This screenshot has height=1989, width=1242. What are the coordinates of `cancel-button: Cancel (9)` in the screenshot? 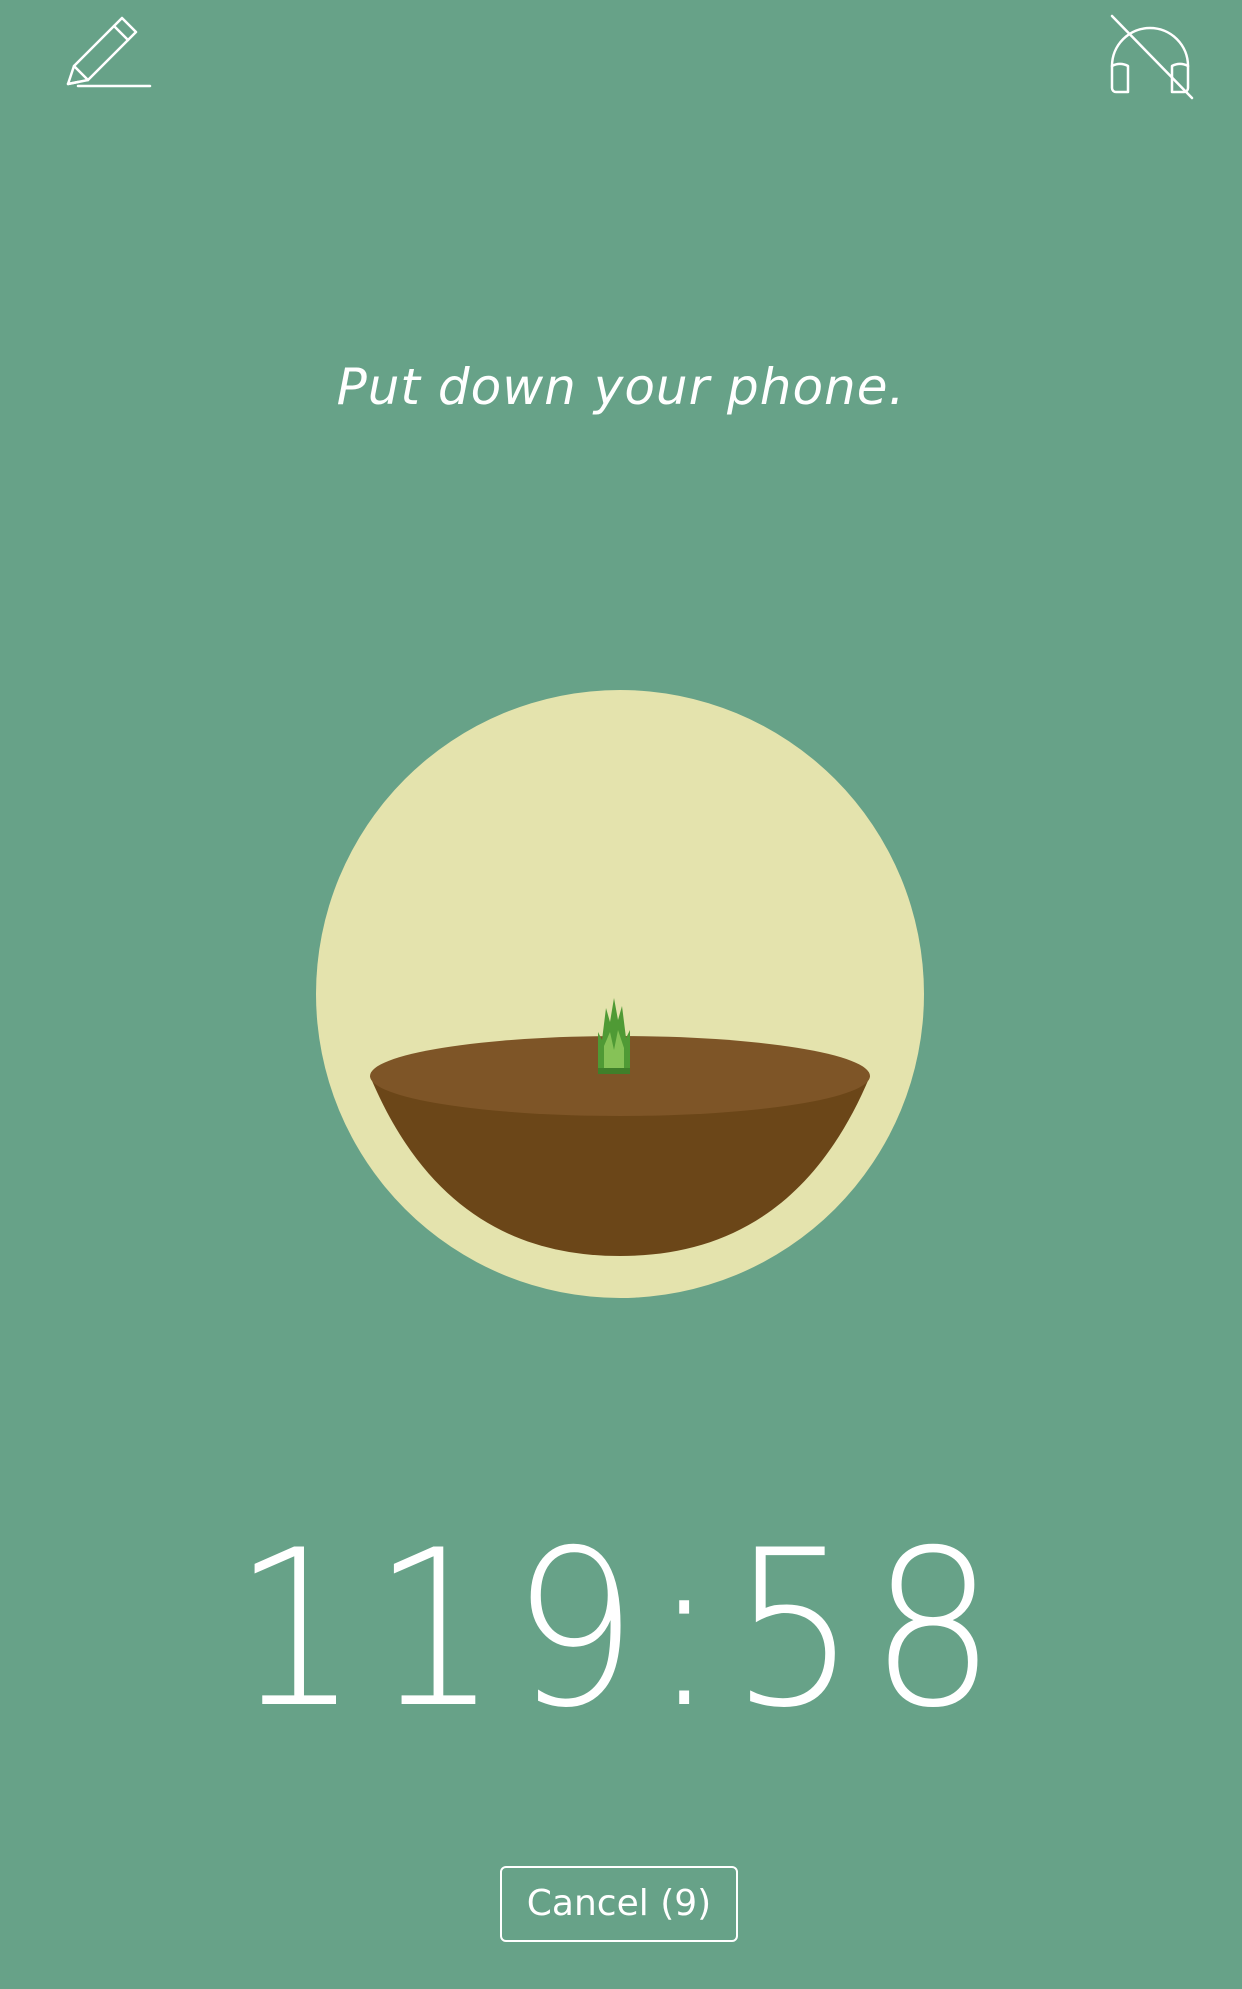 It's located at (619, 1904).